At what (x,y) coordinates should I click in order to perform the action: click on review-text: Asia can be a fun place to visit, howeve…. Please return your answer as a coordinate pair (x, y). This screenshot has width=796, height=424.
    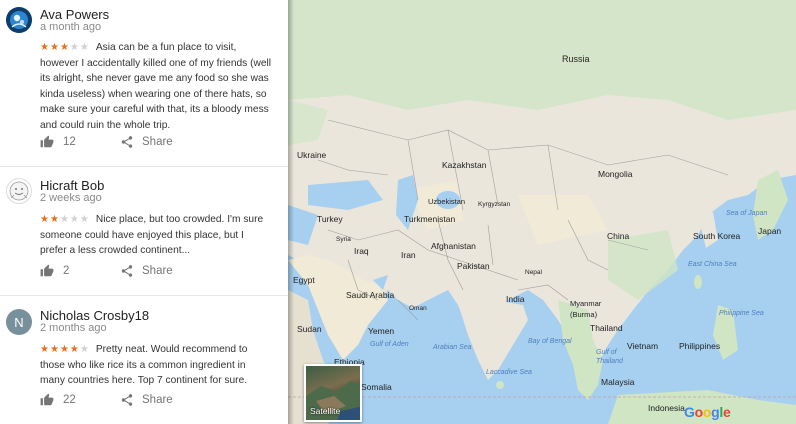
    Looking at the image, I should click on (156, 86).